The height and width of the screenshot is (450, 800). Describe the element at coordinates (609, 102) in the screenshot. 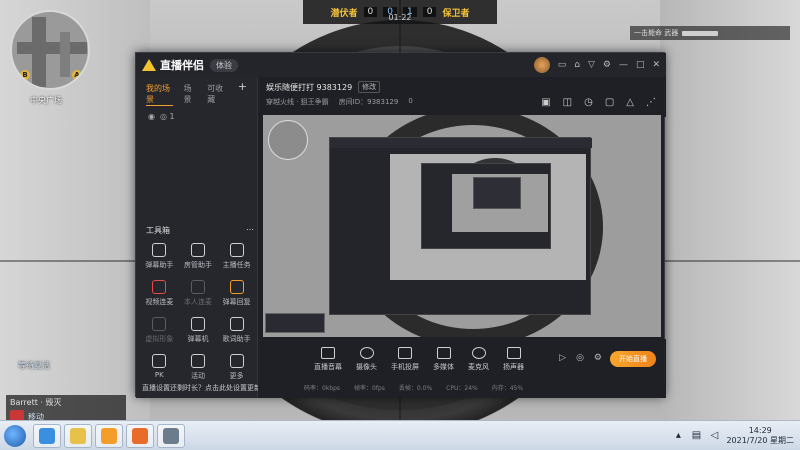

I see `layout-icon: ▢` at that location.